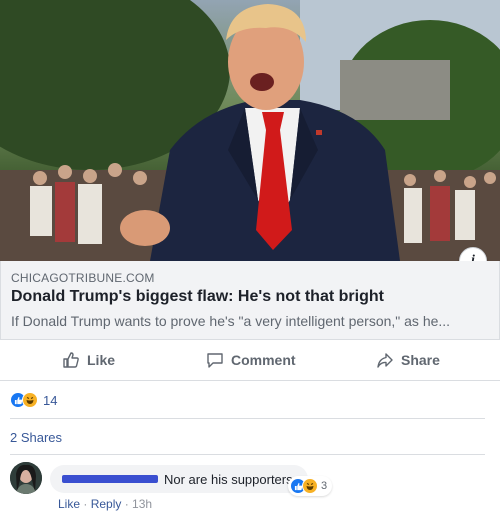 Image resolution: width=500 pixels, height=515 pixels. I want to click on like-button: Like, so click(88, 360).